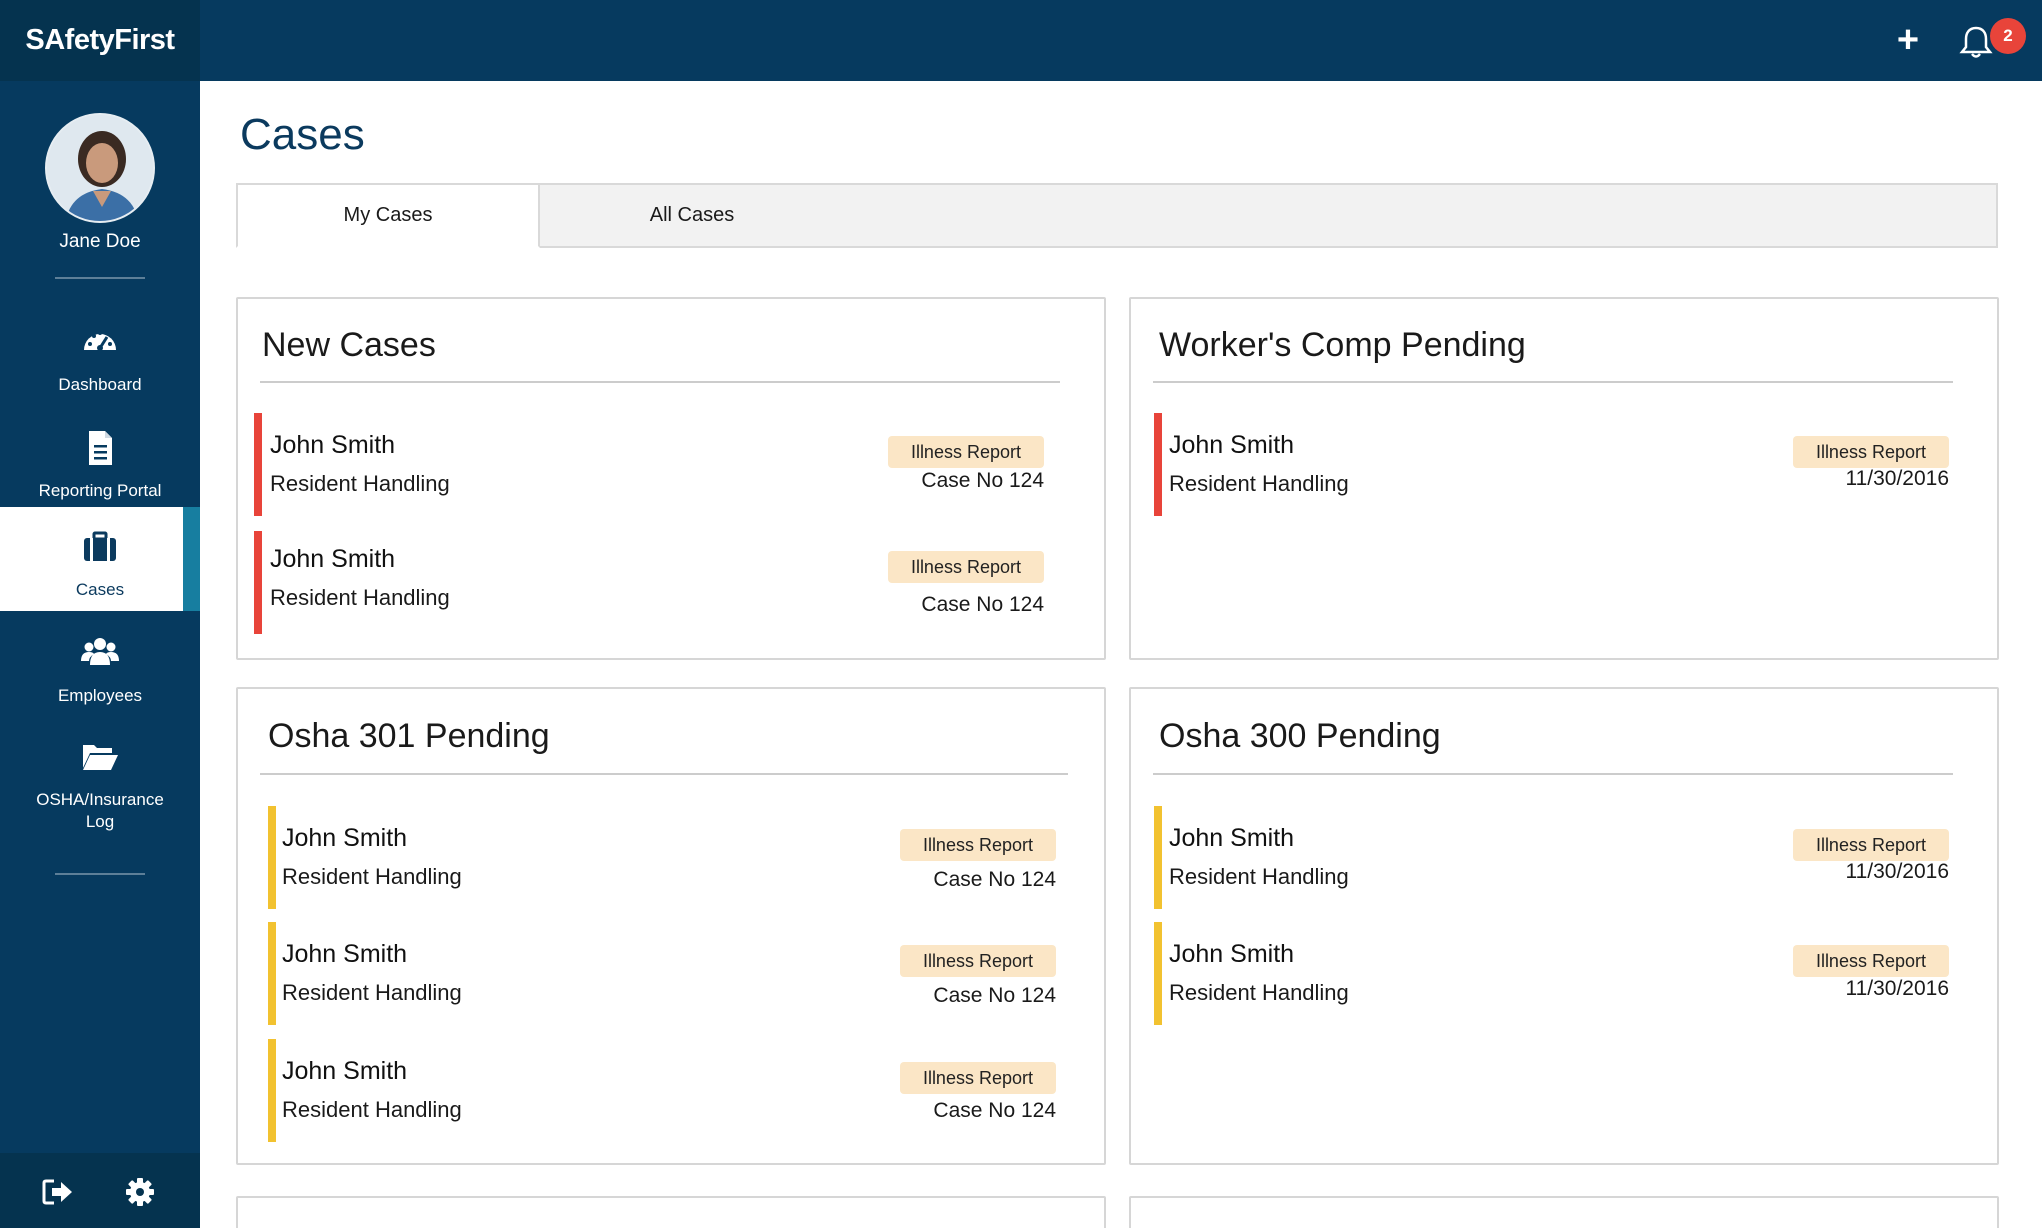 The image size is (2042, 1228). I want to click on sidebar-item-reporting-portal: Reporting Portal, so click(100, 460).